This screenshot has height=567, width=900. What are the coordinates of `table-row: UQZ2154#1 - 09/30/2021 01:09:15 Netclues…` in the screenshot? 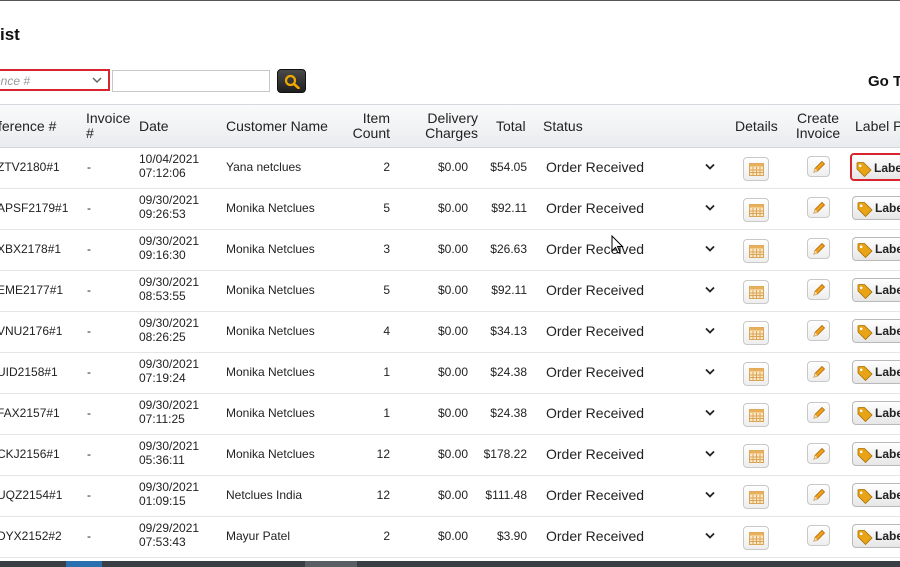 It's located at (450, 496).